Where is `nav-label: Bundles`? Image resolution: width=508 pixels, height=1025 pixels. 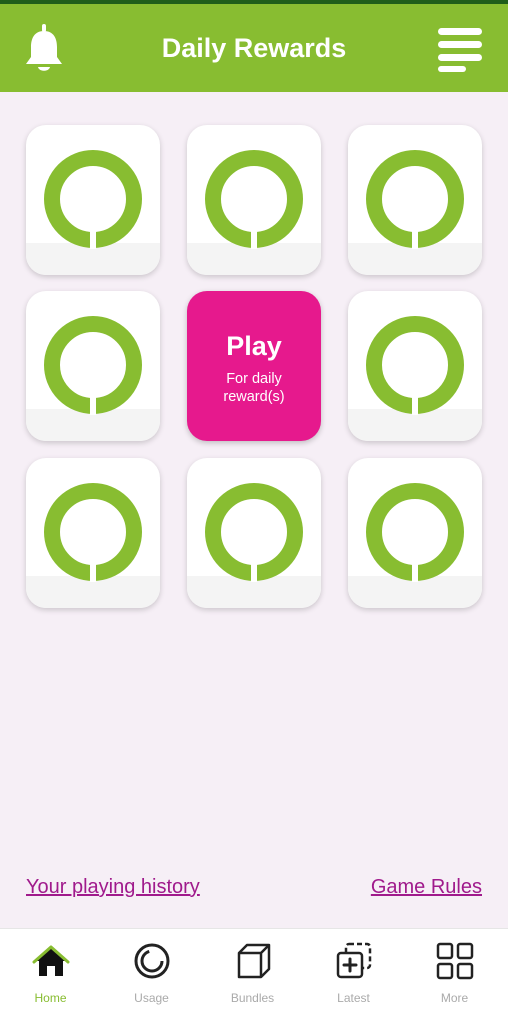 nav-label: Bundles is located at coordinates (252, 998).